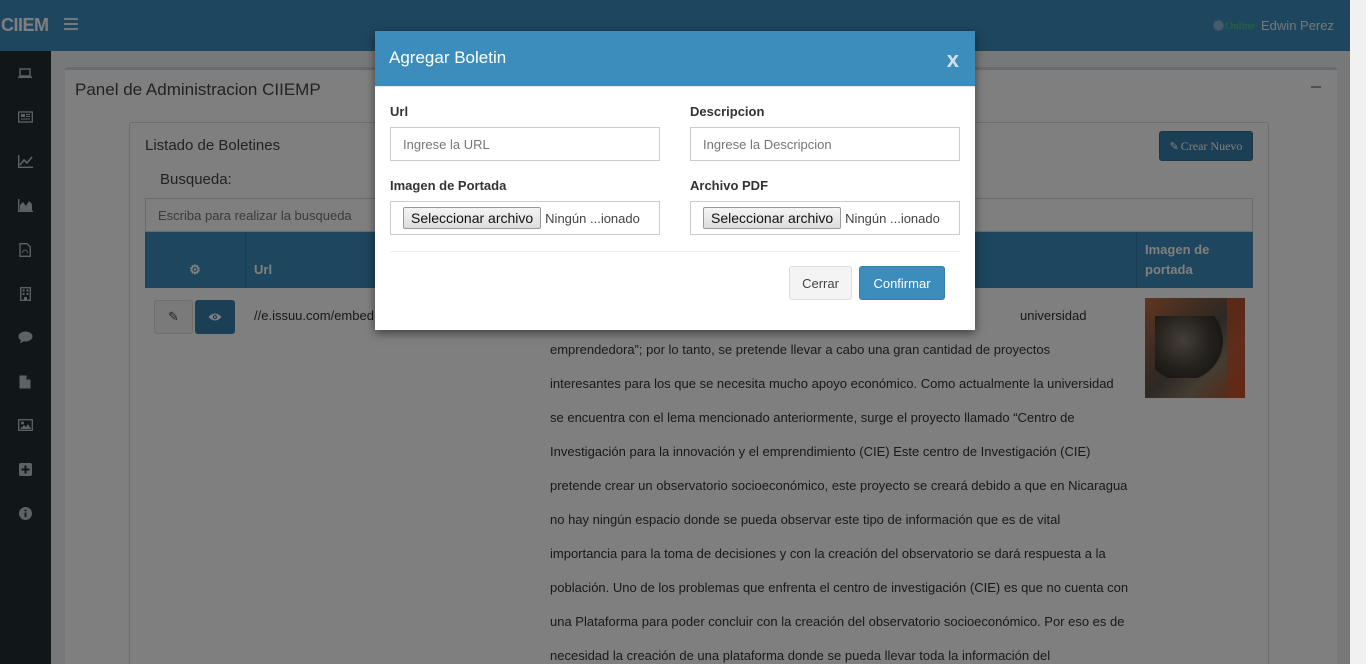 The image size is (1366, 664). Describe the element at coordinates (729, 185) in the screenshot. I see `pdf-file-label: Archivo PDF` at that location.